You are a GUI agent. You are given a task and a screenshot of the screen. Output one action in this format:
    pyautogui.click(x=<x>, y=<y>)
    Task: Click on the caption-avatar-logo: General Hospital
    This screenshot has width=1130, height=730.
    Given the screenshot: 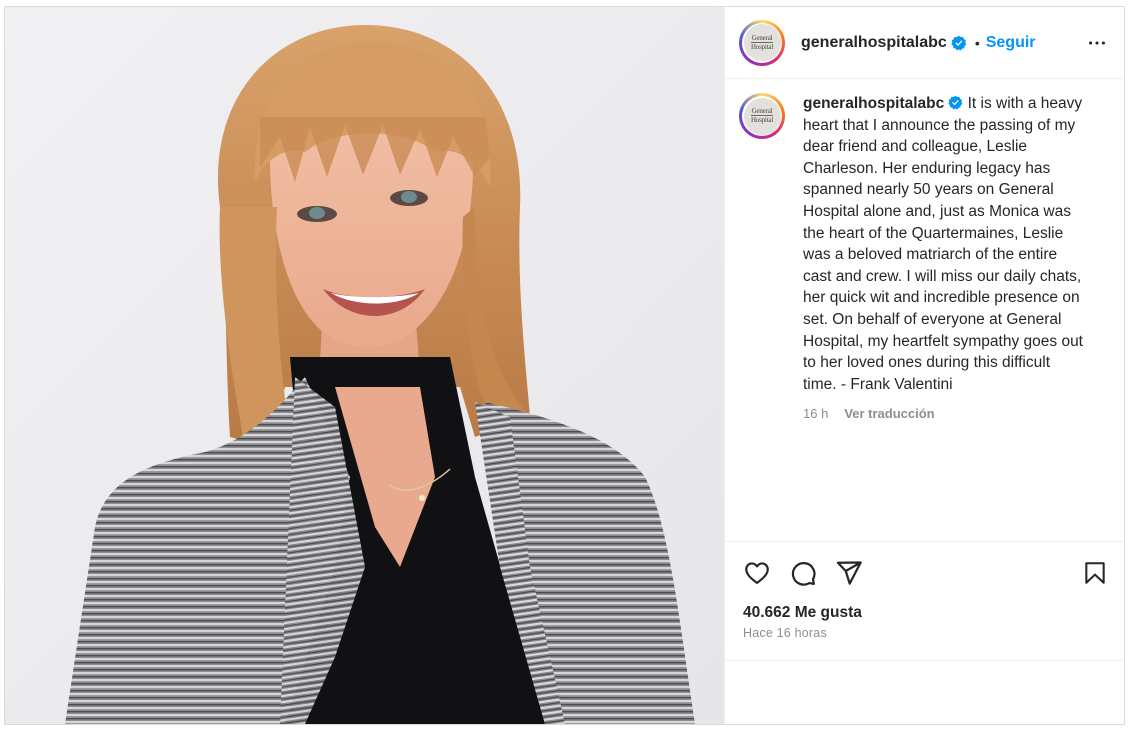 What is the action you would take?
    pyautogui.click(x=762, y=116)
    